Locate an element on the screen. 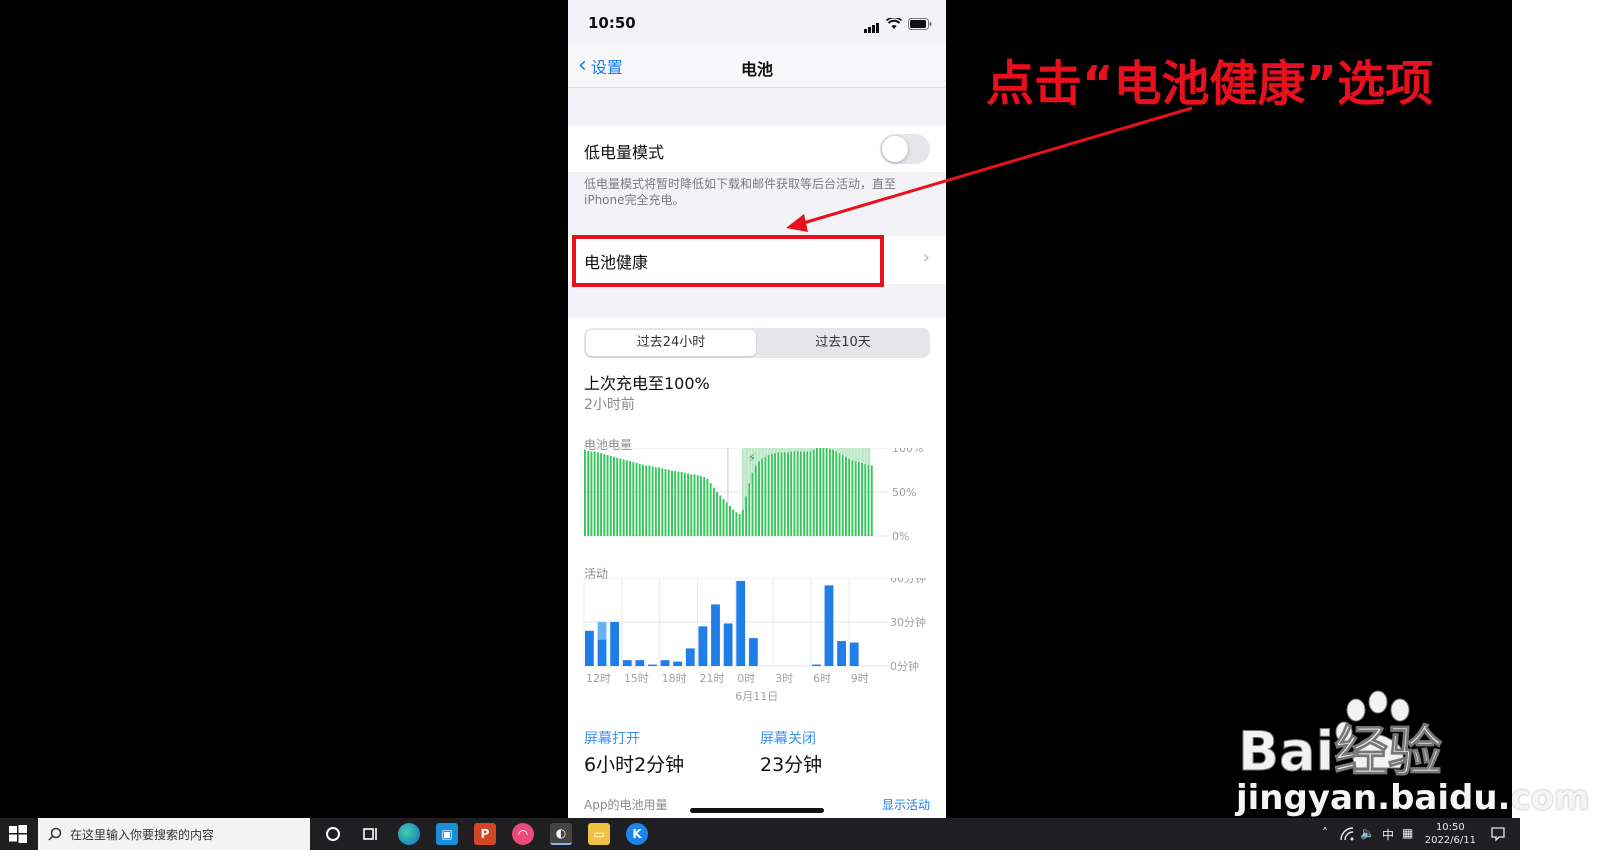  clock-date: 2022/6/11 is located at coordinates (1450, 840).